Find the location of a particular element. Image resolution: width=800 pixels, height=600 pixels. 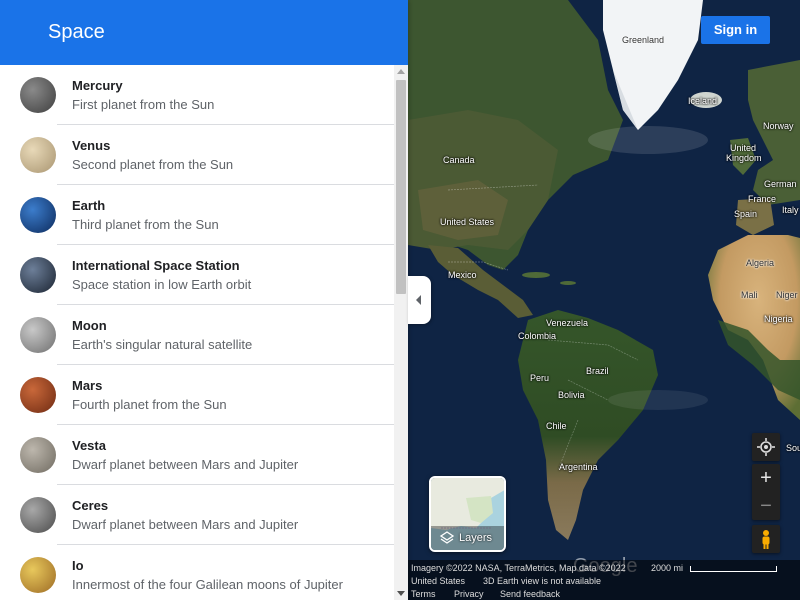

scrollbar-thumb is located at coordinates (401, 187).